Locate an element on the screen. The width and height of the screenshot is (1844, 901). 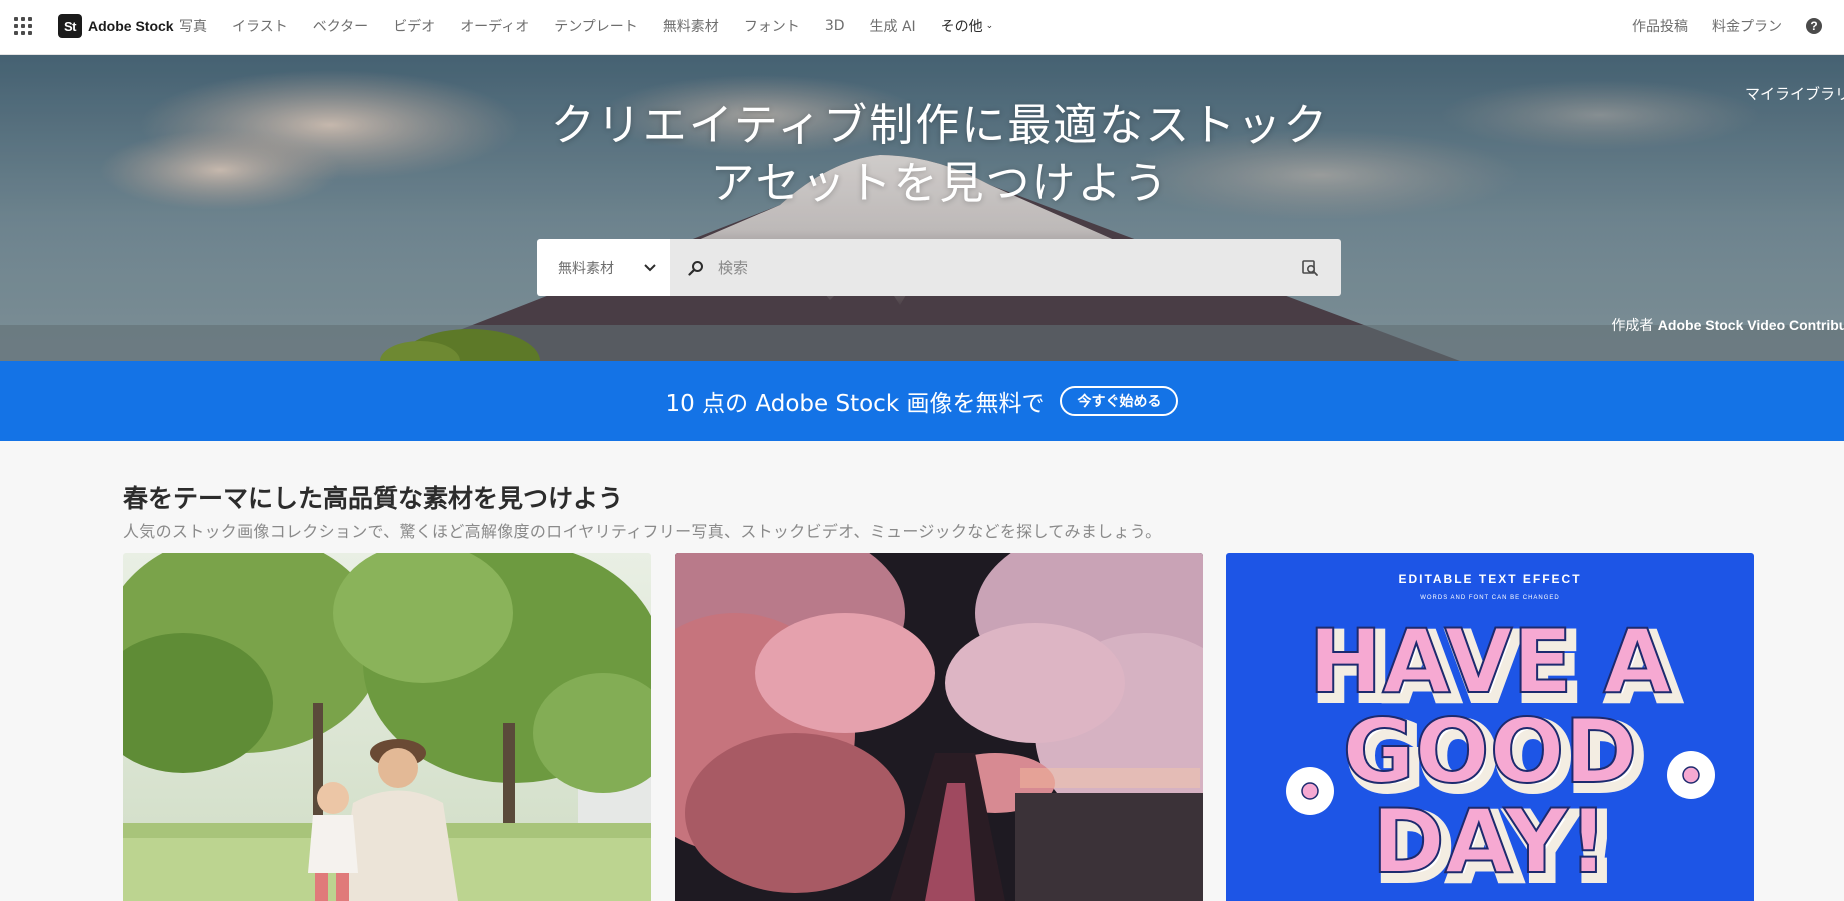
image-credit: 作成者 Adobe Stock Video Contribut is located at coordinates (1727, 325).